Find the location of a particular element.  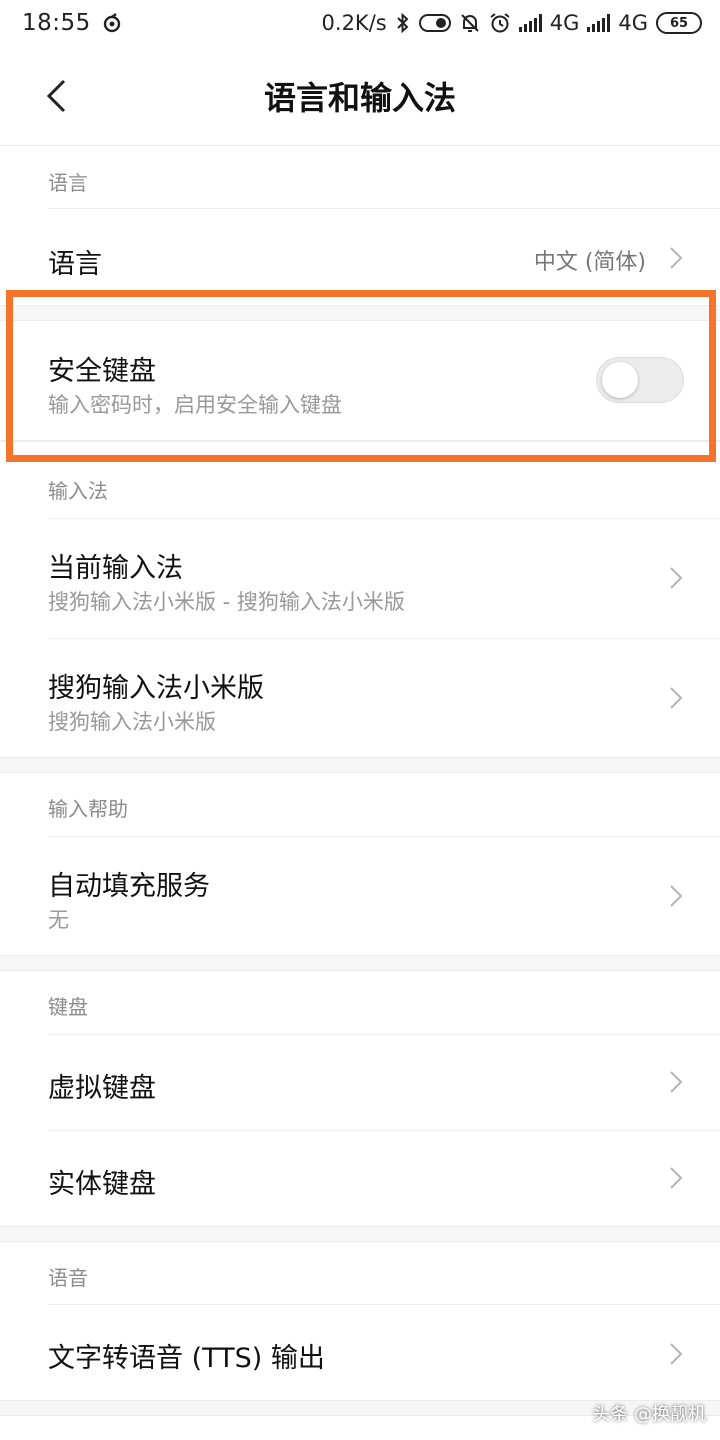

section-header-speech: 语音 is located at coordinates (68, 1278).